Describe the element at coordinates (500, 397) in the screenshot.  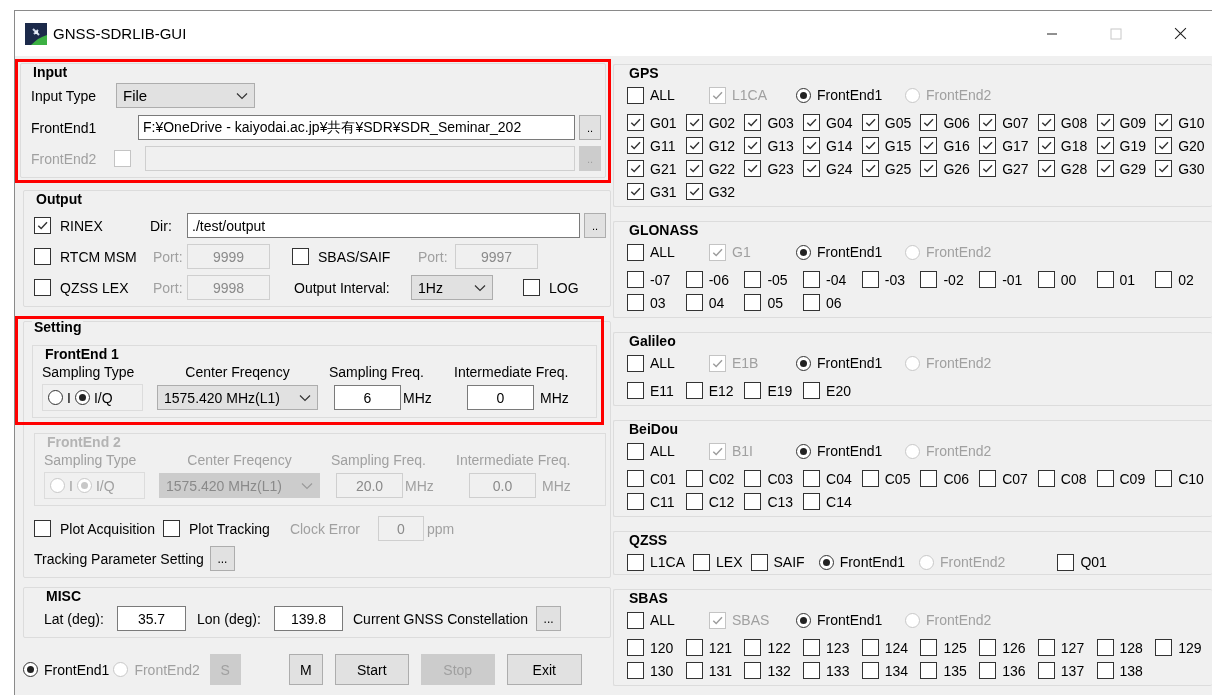
I see `text-field: 0` at that location.